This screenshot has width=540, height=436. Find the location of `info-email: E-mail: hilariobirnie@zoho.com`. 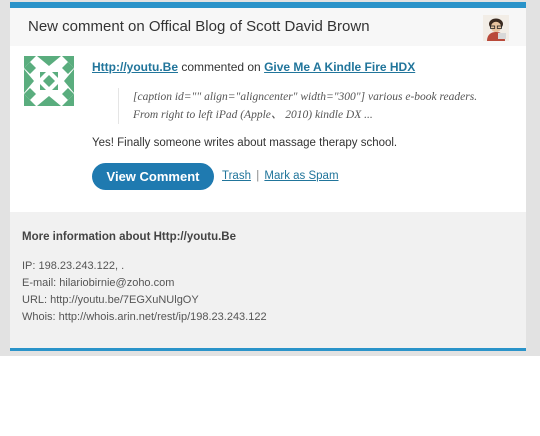

info-email: E-mail: hilariobirnie@zoho.com is located at coordinates (98, 283).